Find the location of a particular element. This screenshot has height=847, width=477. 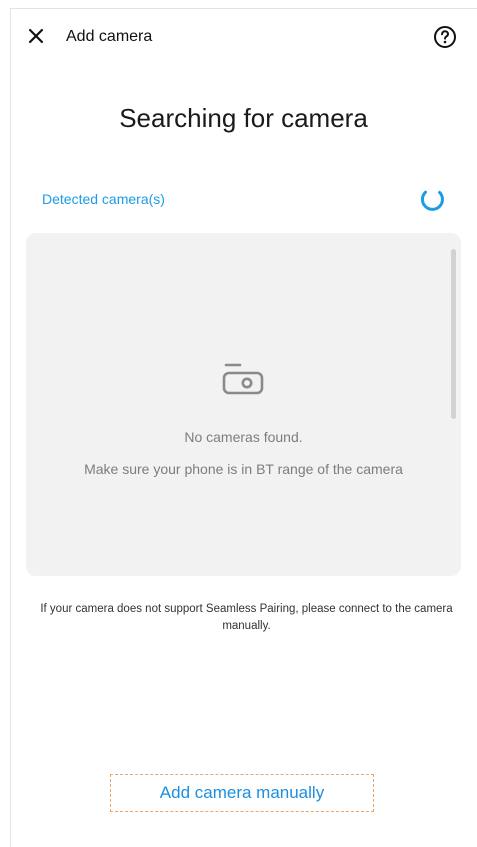

close-icon is located at coordinates (36, 36).